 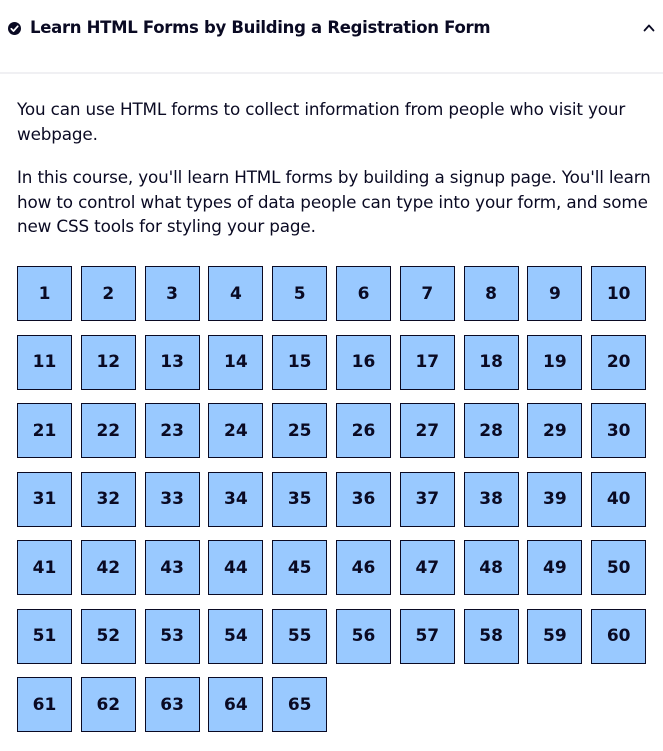 I want to click on step-button-8: 8, so click(x=491, y=293).